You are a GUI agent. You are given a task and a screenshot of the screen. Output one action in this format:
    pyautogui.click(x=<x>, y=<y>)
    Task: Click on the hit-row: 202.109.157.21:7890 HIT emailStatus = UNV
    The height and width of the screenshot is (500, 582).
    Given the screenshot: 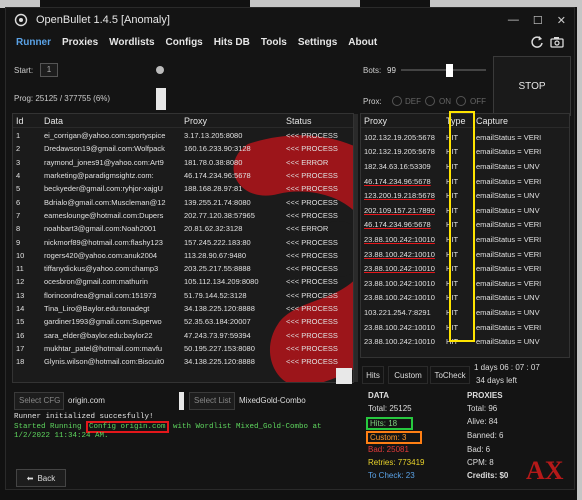 What is the action you would take?
    pyautogui.click(x=465, y=210)
    